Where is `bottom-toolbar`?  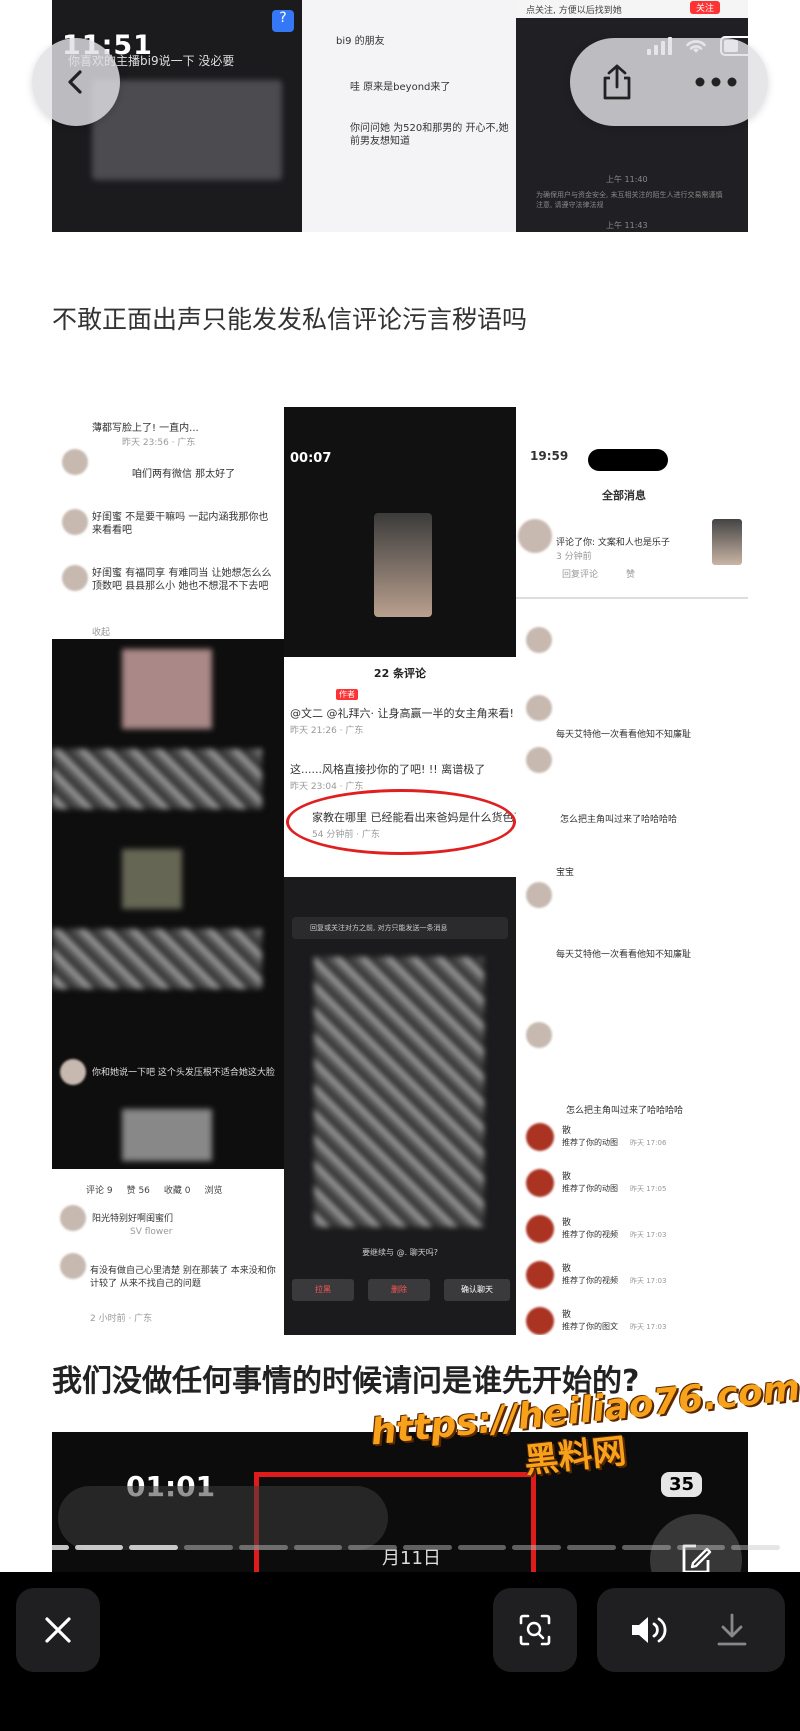 bottom-toolbar is located at coordinates (400, 1651).